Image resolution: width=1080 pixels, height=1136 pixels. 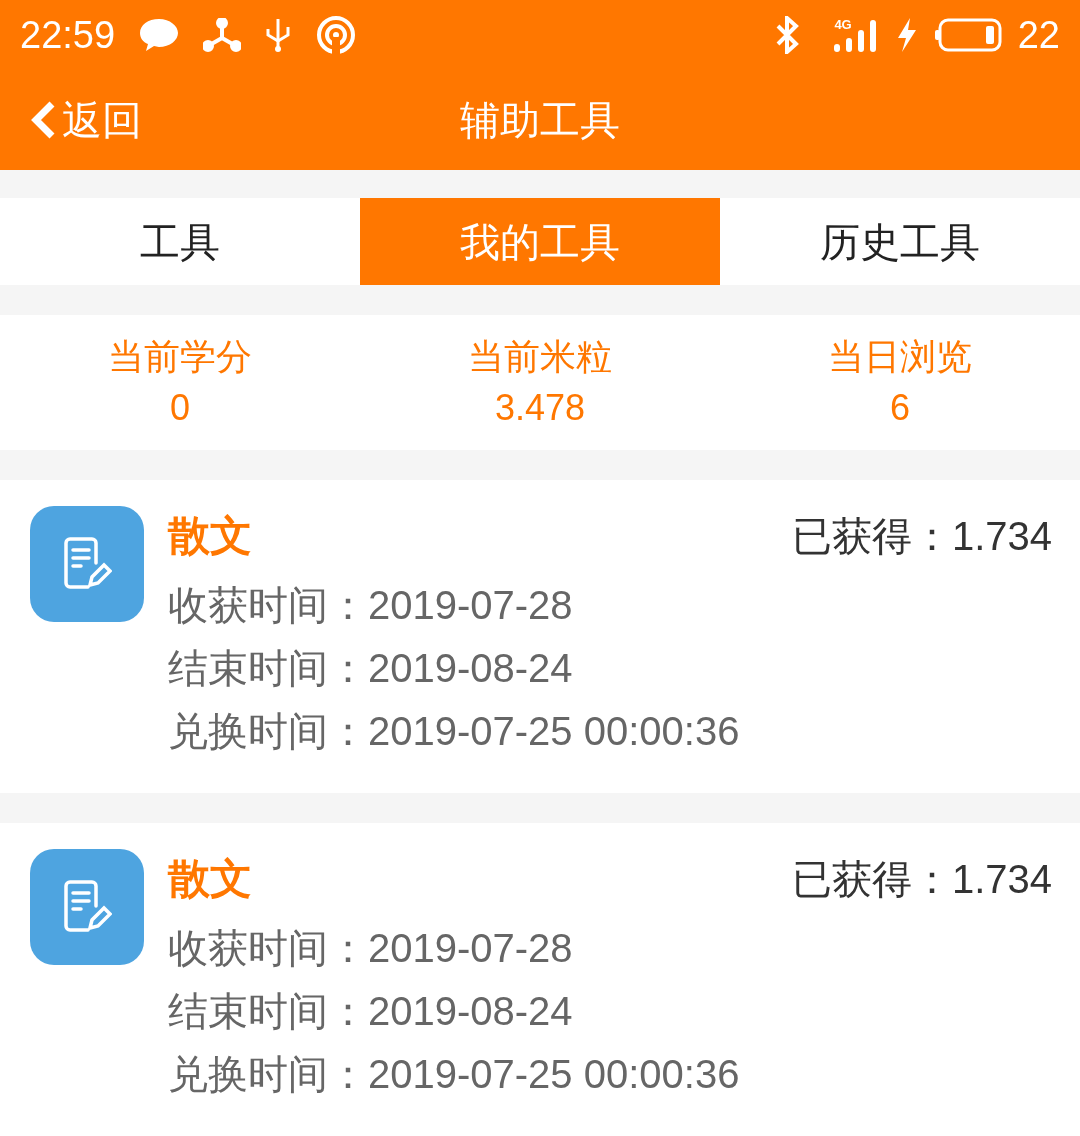 I want to click on network-icon, so click(x=222, y=35).